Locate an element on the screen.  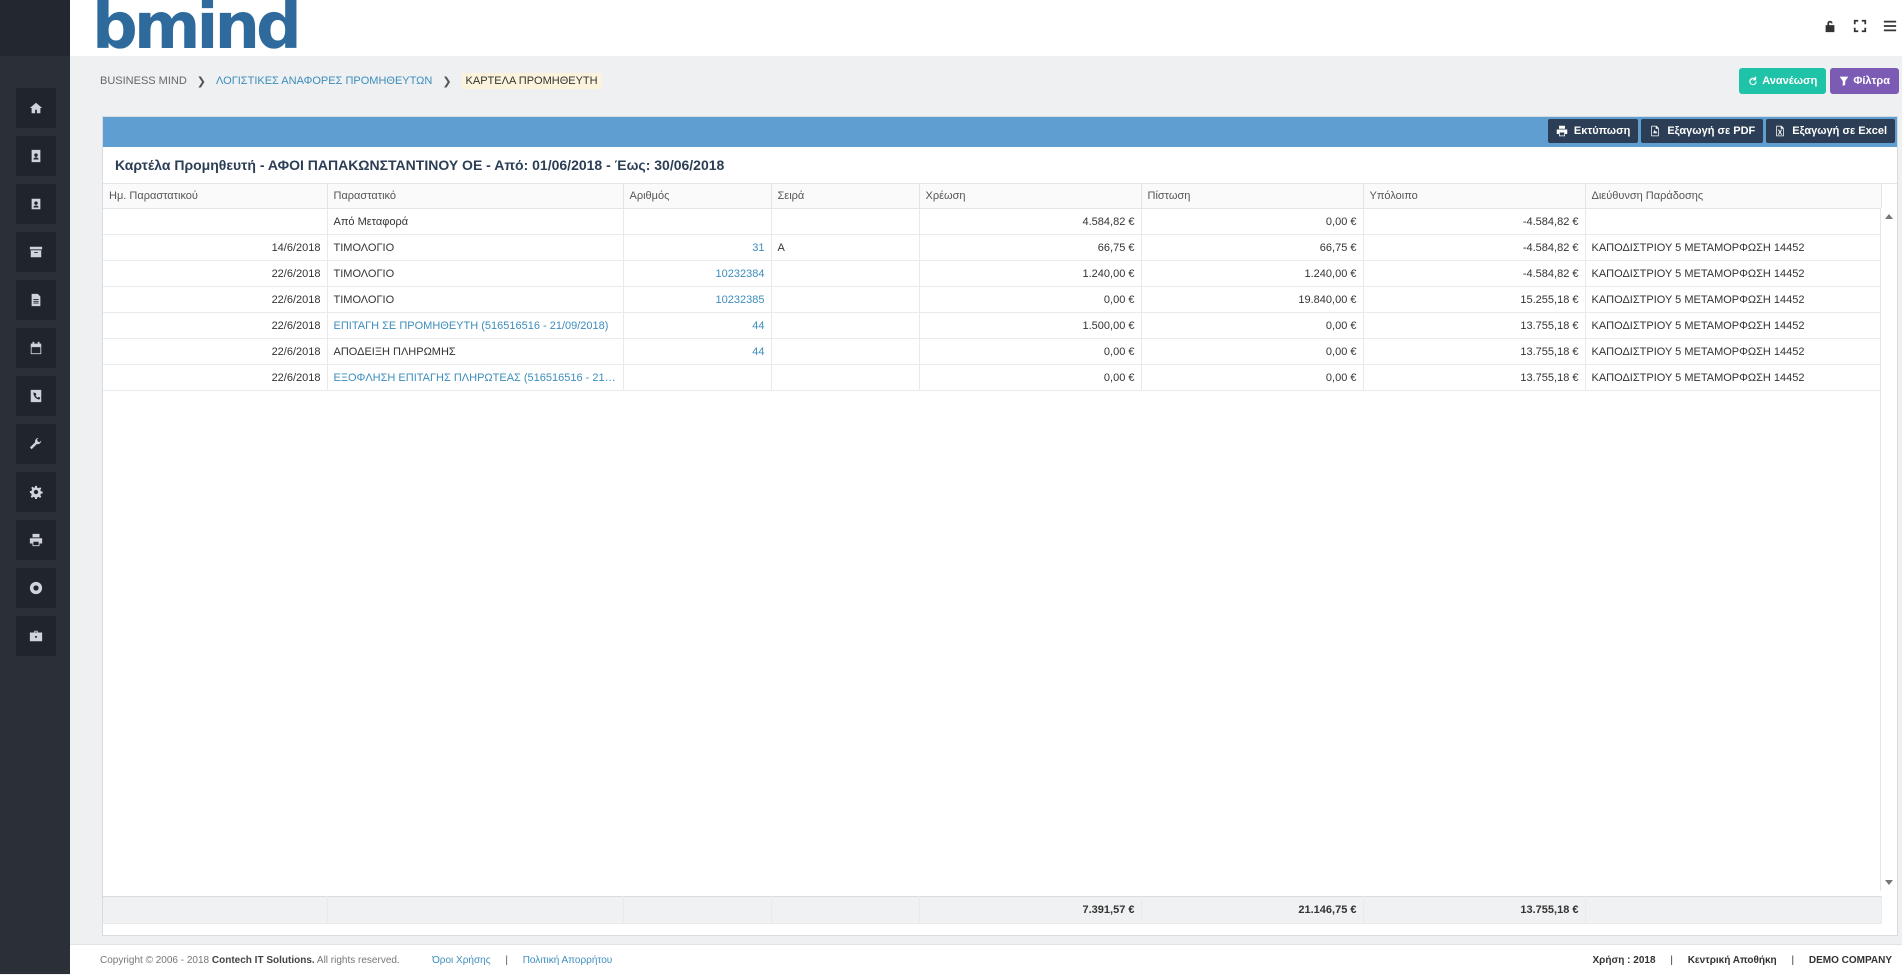
column-header-document: Παραστατικό is located at coordinates (475, 196).